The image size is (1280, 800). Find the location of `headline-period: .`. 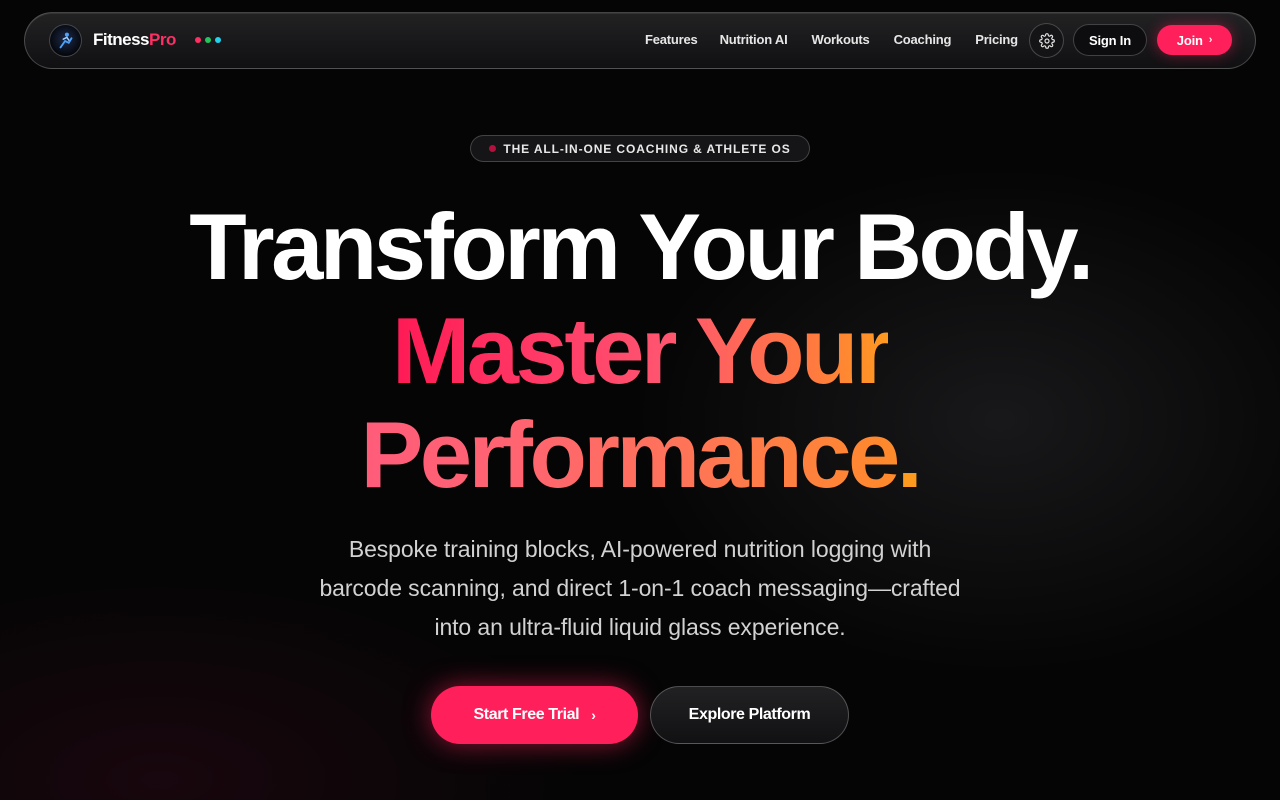

headline-period: . is located at coordinates (909, 454).